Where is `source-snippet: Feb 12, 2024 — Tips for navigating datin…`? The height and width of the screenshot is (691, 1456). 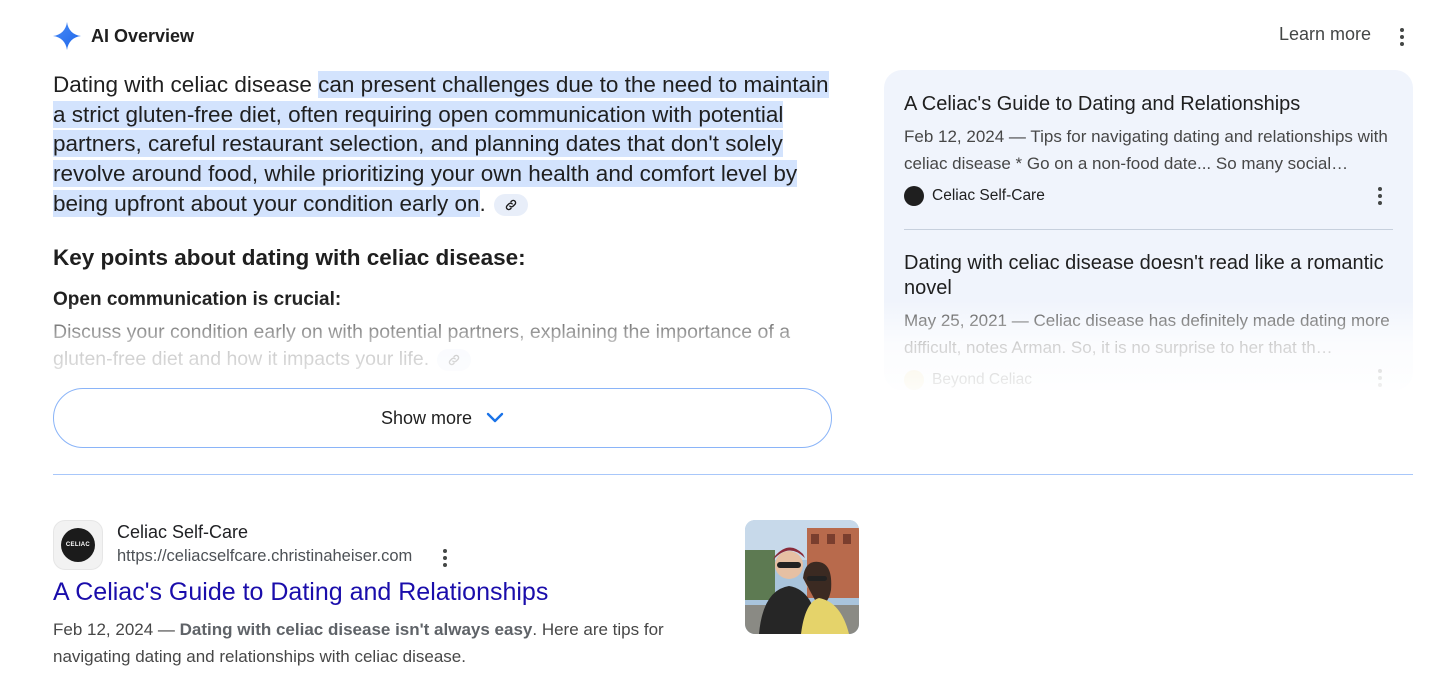
source-snippet: Feb 12, 2024 — Tips for navigating datin… is located at coordinates (1148, 150).